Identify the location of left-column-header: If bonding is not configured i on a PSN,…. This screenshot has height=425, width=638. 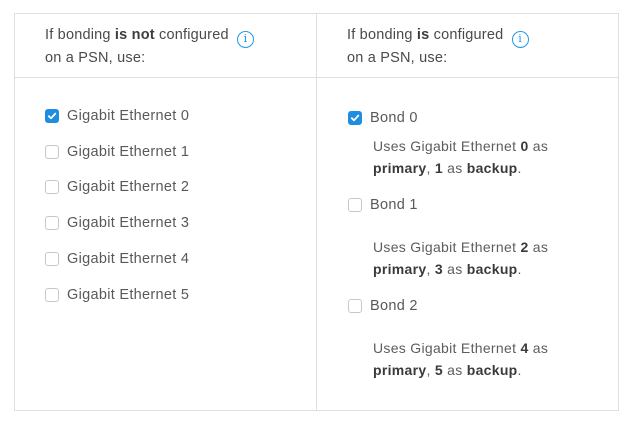
(149, 47).